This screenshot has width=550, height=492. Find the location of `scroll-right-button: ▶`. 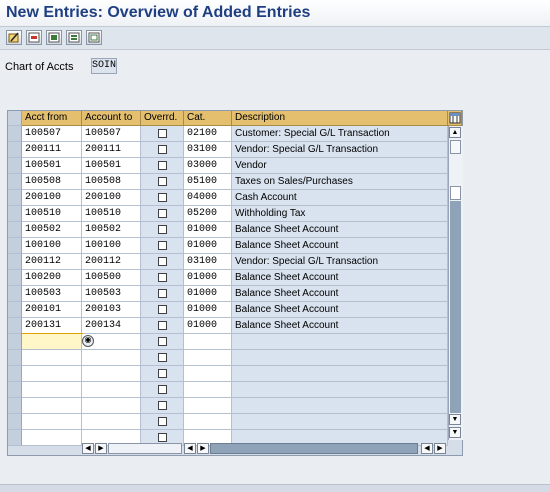

scroll-right-button: ▶ is located at coordinates (101, 448).